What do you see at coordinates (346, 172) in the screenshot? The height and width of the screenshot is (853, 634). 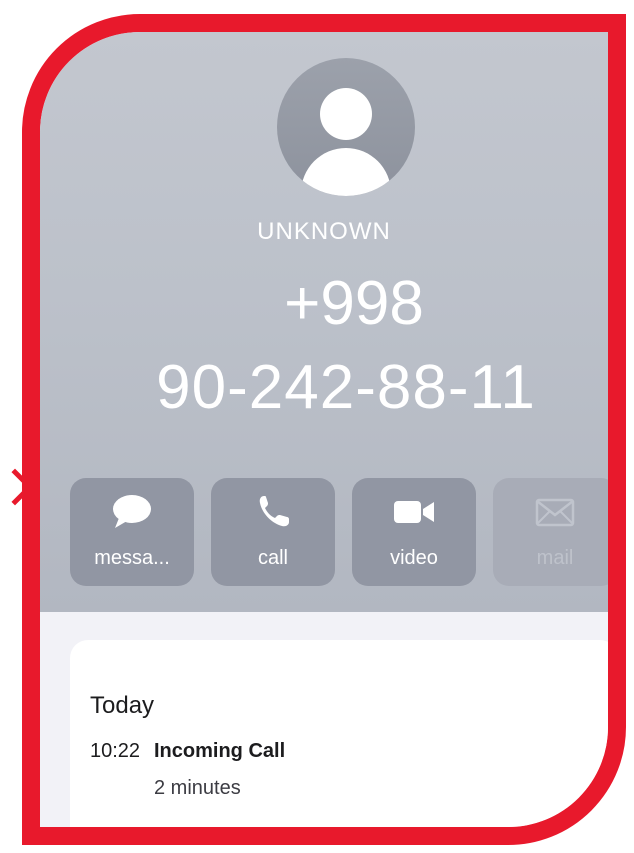 I see `avatar-body-shape` at bounding box center [346, 172].